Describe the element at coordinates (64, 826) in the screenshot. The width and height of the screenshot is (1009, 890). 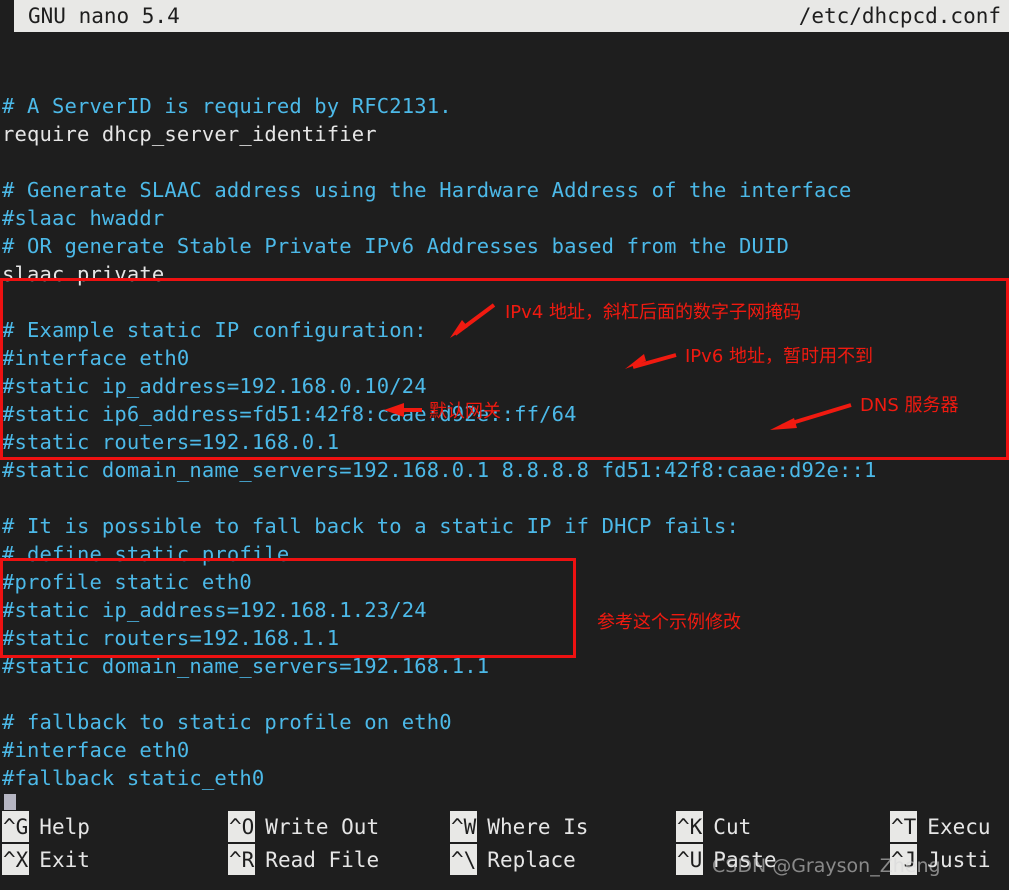
I see `shortcut-label: Help` at that location.